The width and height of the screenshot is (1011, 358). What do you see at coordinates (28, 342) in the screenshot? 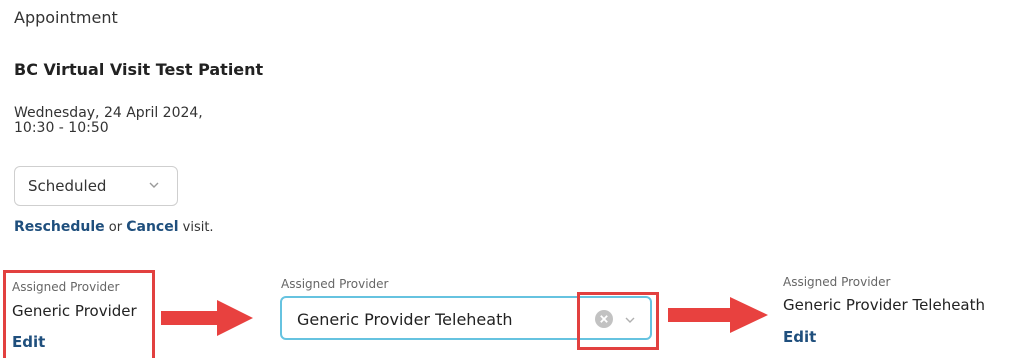
I see `edit-provider-link: Edit` at bounding box center [28, 342].